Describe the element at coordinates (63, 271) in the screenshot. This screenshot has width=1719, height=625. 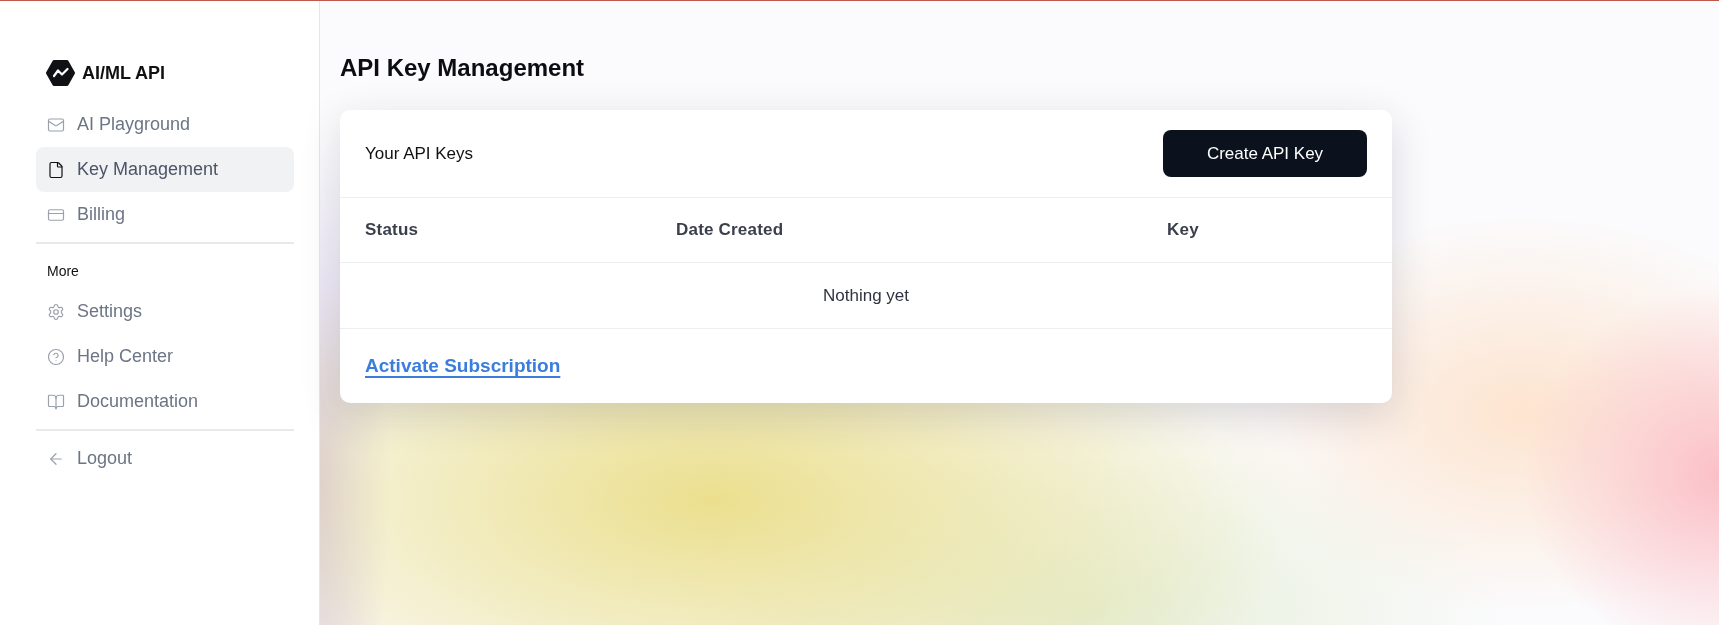
I see `section-label: More` at that location.